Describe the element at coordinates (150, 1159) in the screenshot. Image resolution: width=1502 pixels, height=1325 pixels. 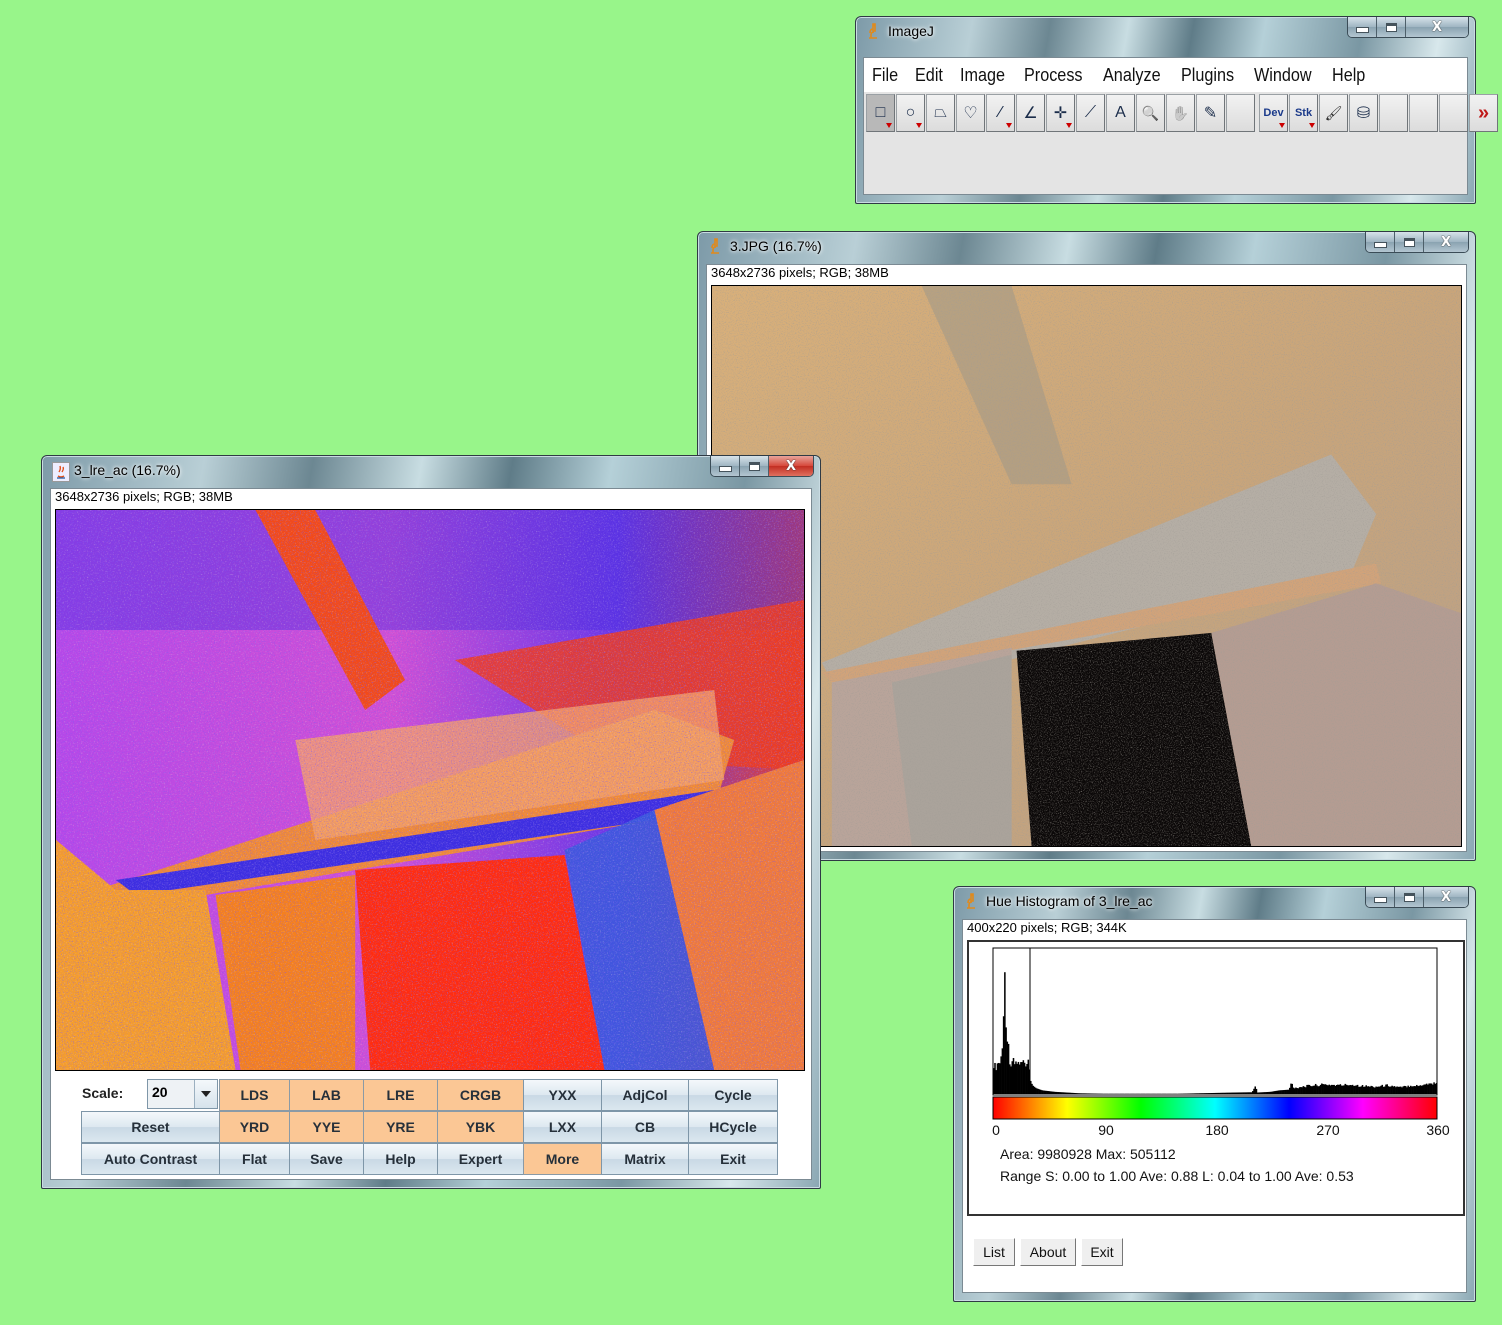
I see `auto-contrast-button: Auto Contrast` at that location.